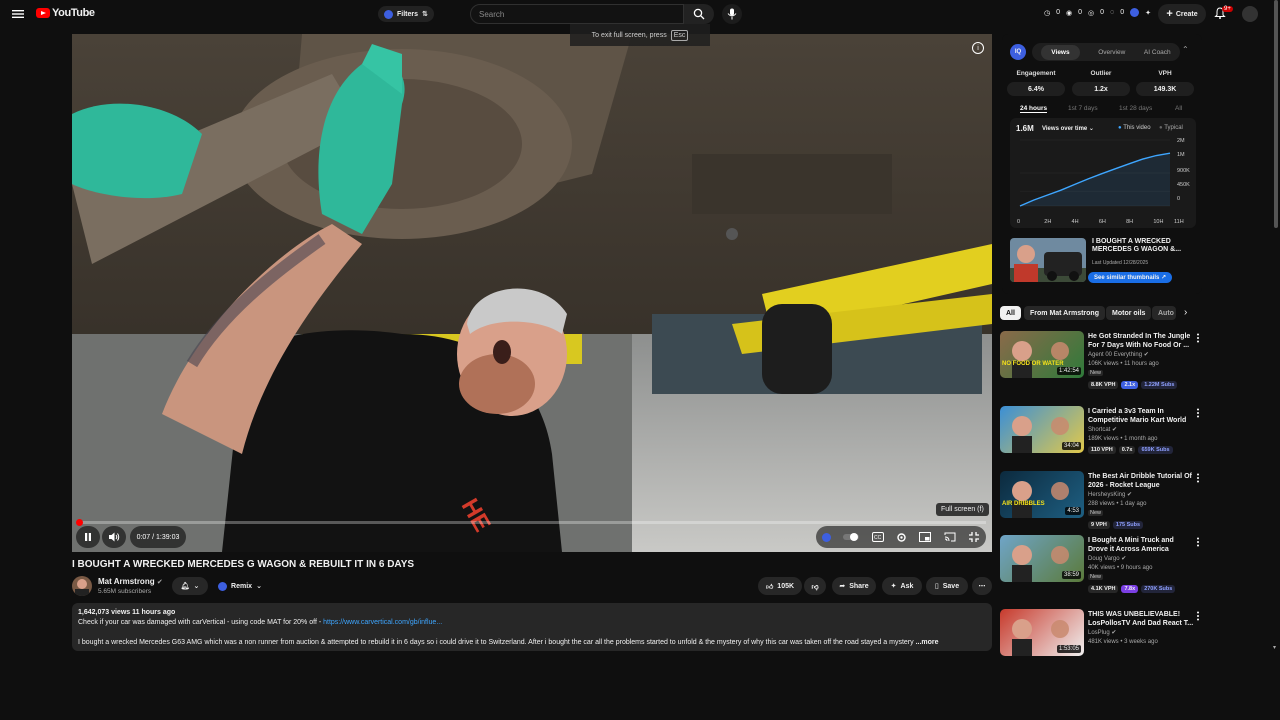  Describe the element at coordinates (936, 586) in the screenshot. I see `bookmark-icon: ▯` at that location.